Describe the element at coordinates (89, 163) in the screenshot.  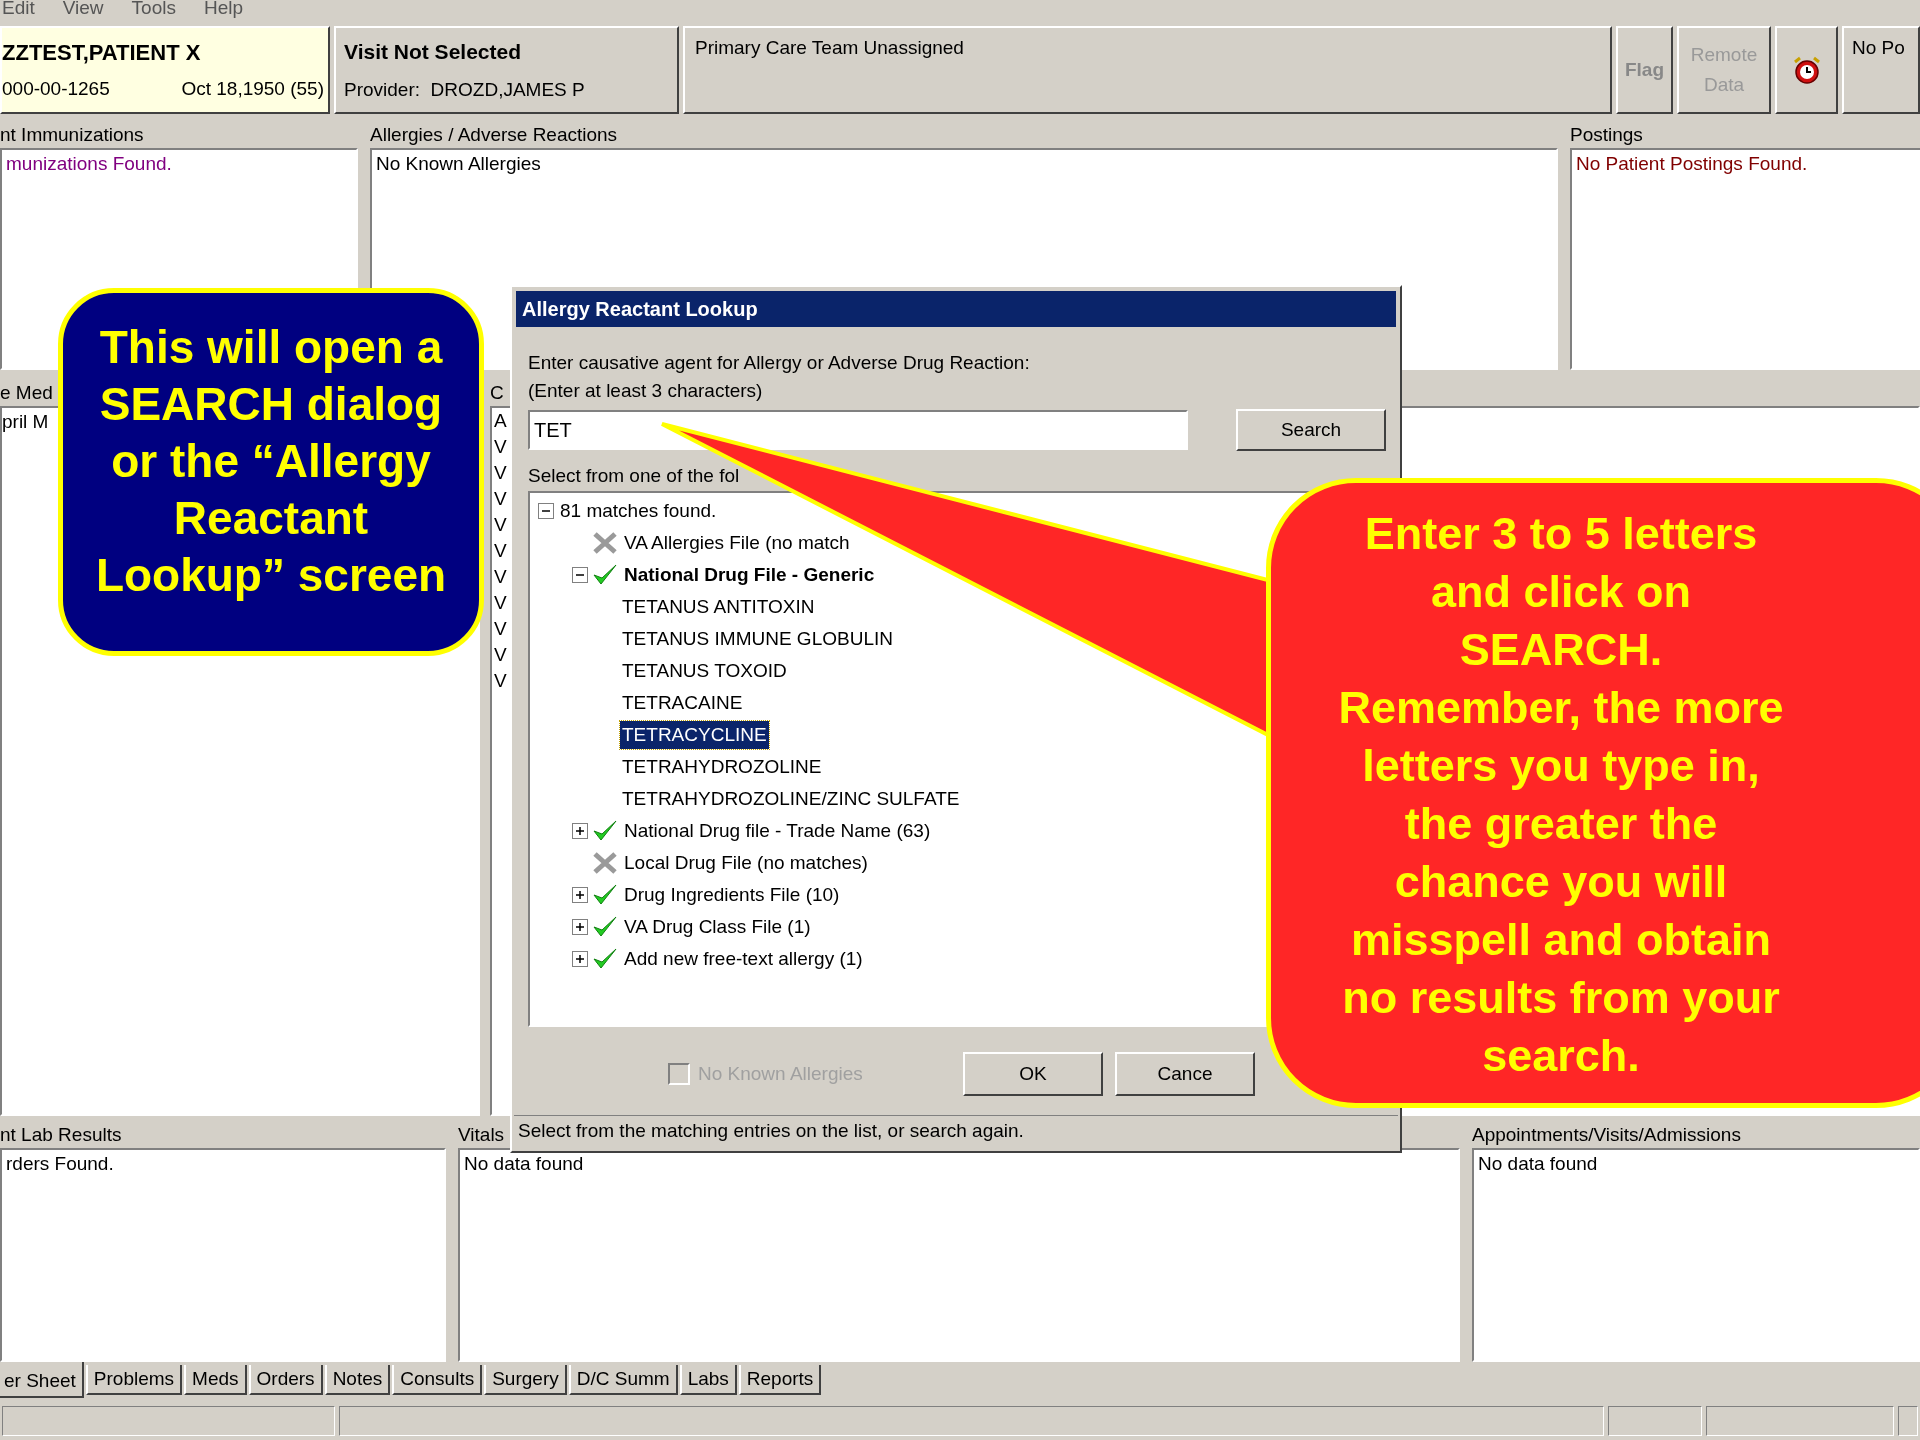
I see `panel-text: munizations Found.` at that location.